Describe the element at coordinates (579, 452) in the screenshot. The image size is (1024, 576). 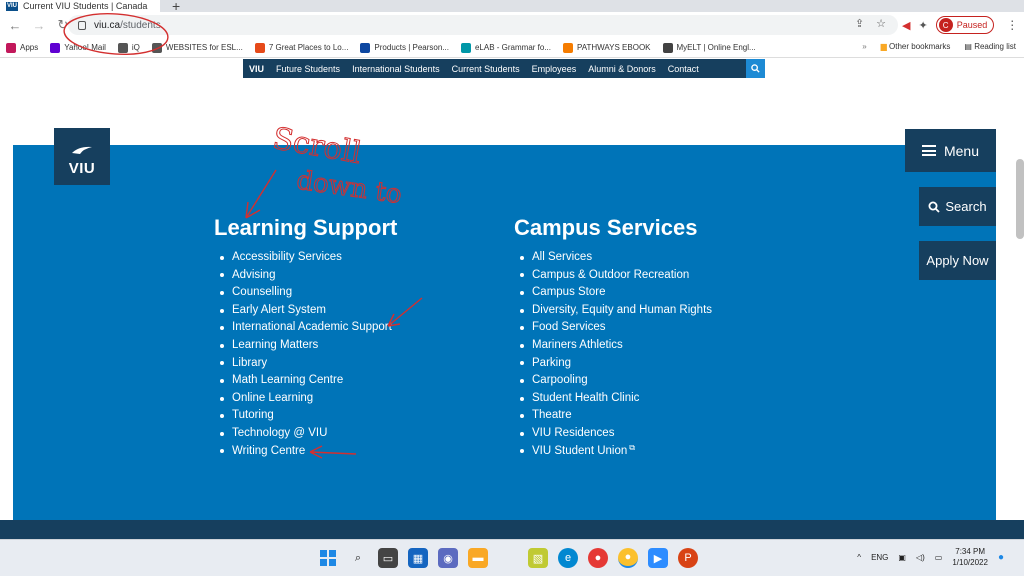
I see `list-item-link: VIU Student Union` at that location.